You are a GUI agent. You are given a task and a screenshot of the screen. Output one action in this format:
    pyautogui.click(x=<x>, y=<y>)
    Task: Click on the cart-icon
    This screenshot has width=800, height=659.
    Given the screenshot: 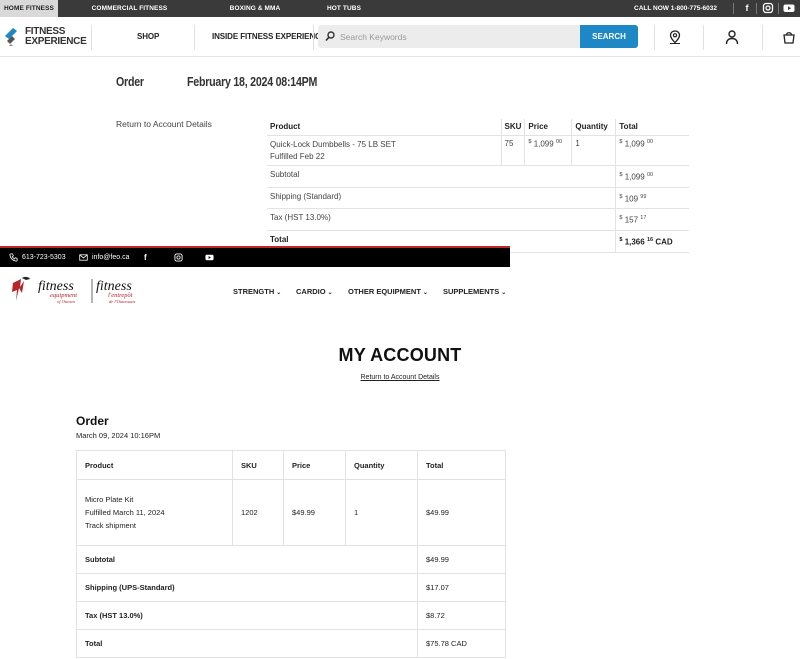 What is the action you would take?
    pyautogui.click(x=789, y=37)
    